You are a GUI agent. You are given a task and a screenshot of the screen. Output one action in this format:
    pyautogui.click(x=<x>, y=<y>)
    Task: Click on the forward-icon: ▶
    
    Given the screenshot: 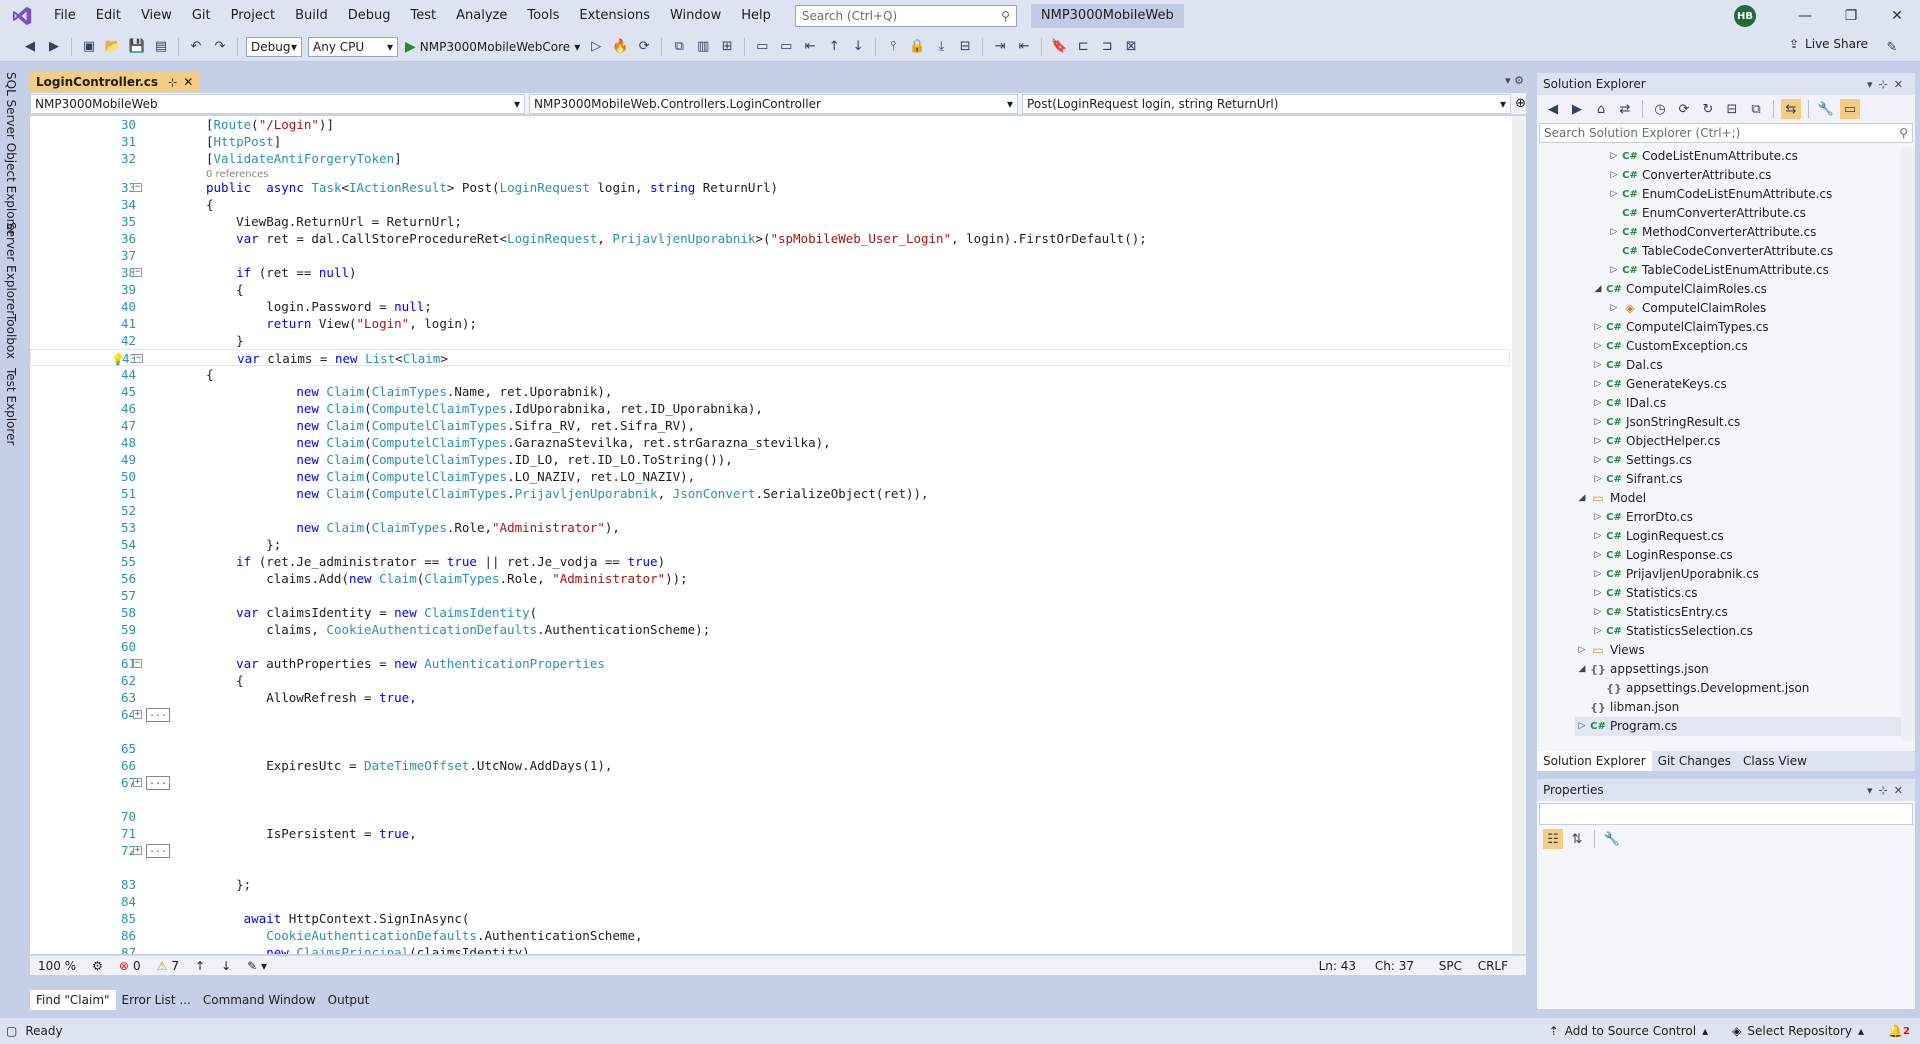 What is the action you would take?
    pyautogui.click(x=1577, y=109)
    